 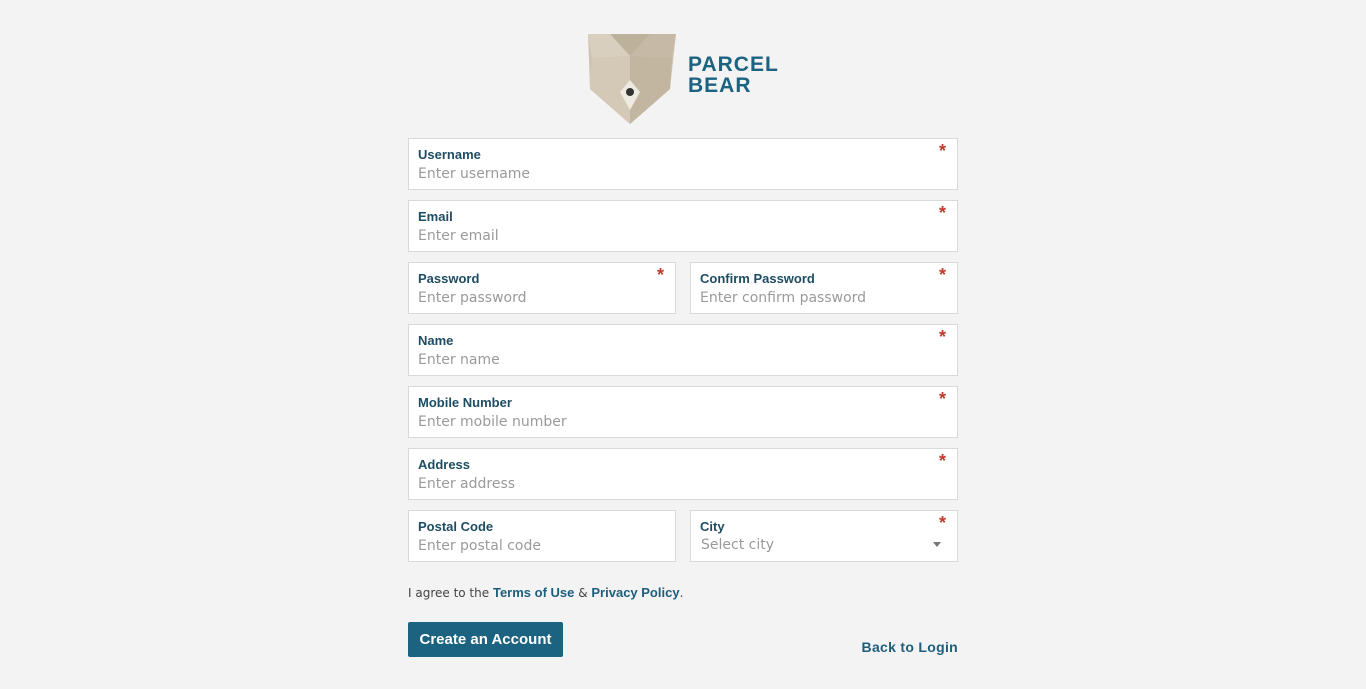 I want to click on mobile-number-input, so click(x=672, y=422).